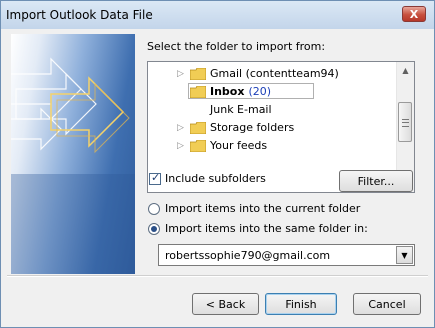  I want to click on tree-item-label: Junk E-mail, so click(241, 109).